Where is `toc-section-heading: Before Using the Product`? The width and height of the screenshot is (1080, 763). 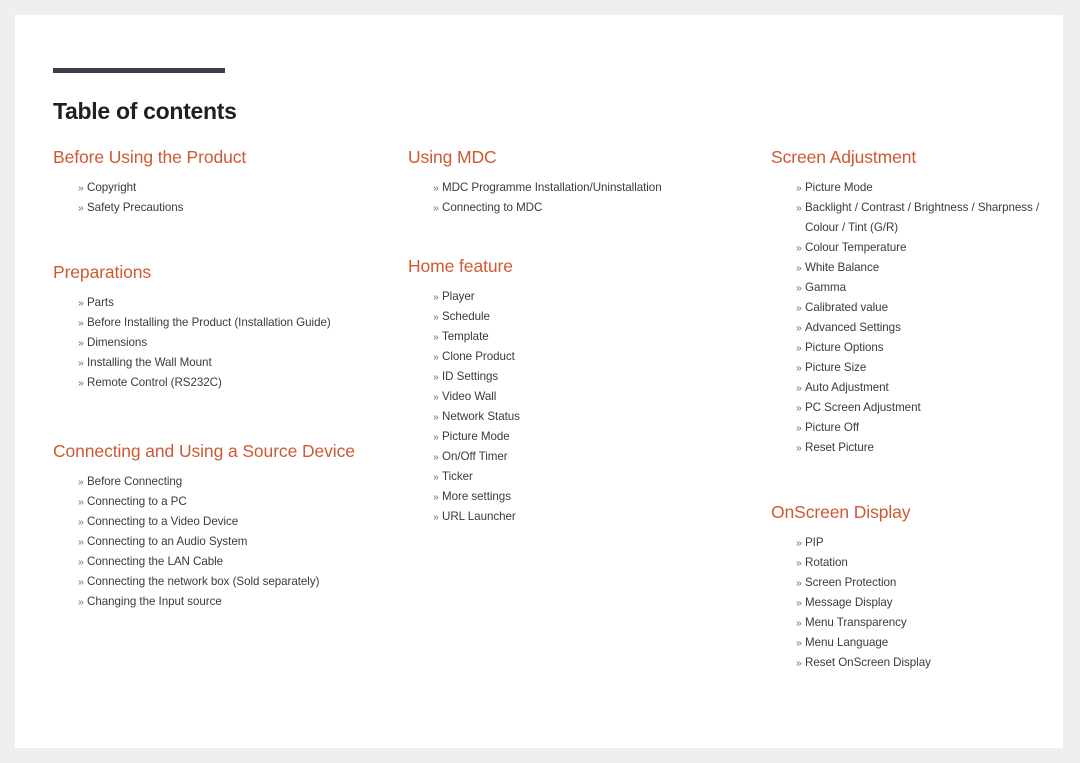 toc-section-heading: Before Using the Product is located at coordinates (216, 157).